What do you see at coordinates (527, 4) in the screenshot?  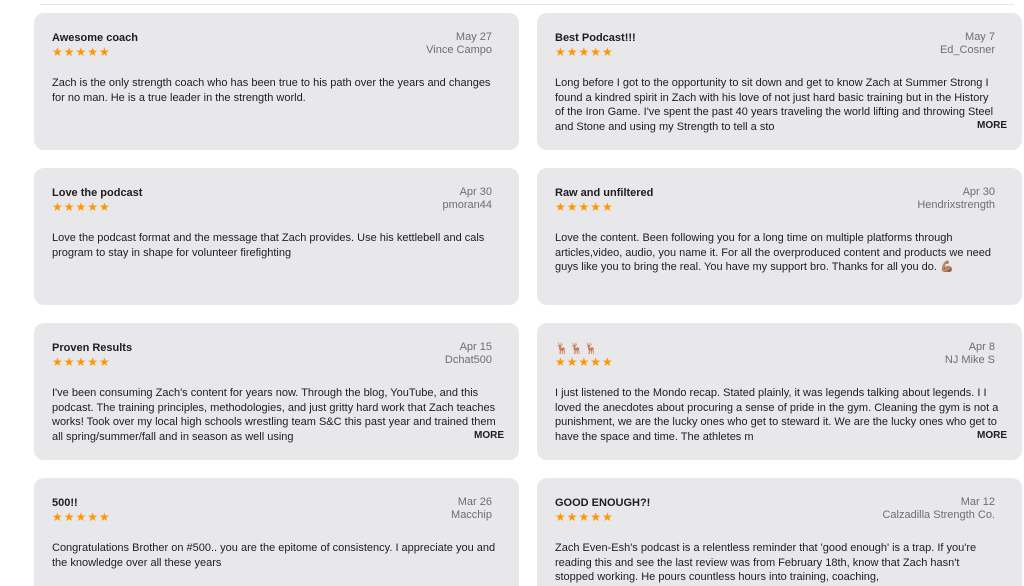 I see `top-divider` at bounding box center [527, 4].